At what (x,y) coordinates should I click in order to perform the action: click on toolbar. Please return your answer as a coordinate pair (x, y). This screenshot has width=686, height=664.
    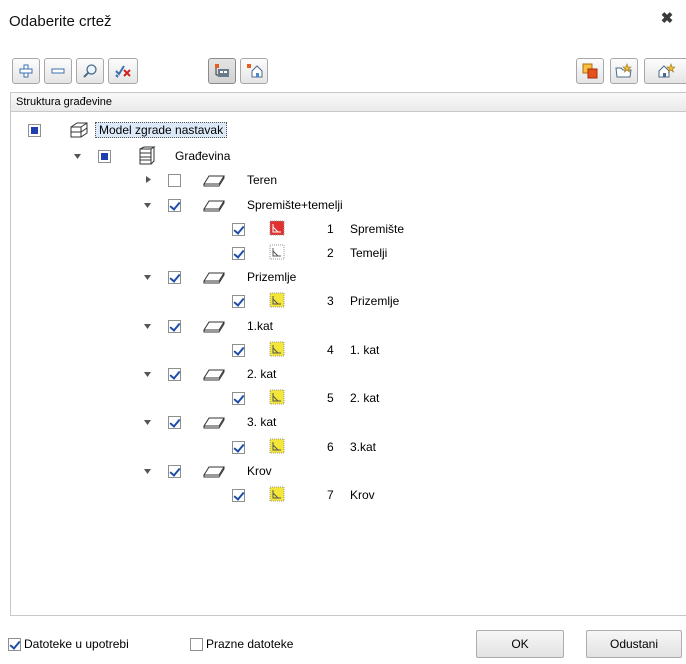
    Looking at the image, I should click on (343, 70).